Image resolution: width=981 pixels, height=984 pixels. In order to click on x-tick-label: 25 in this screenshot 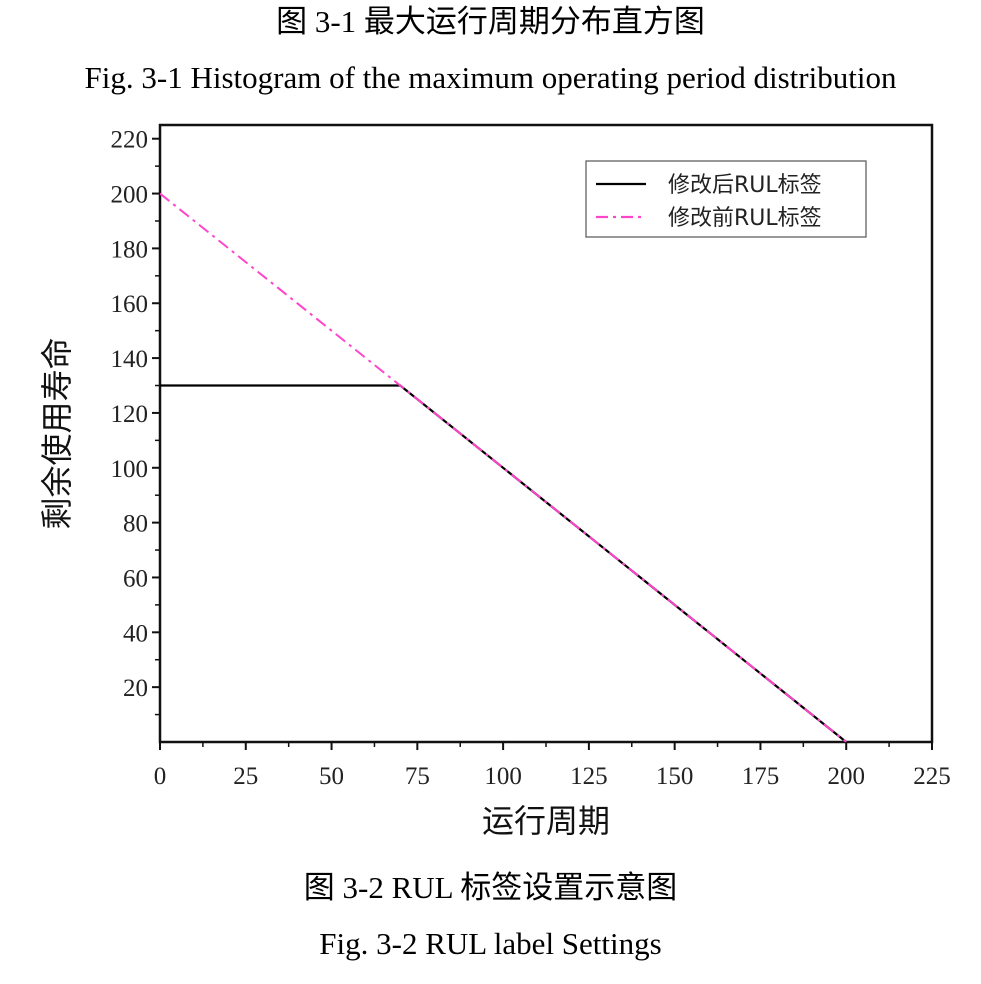, I will do `click(245, 776)`.